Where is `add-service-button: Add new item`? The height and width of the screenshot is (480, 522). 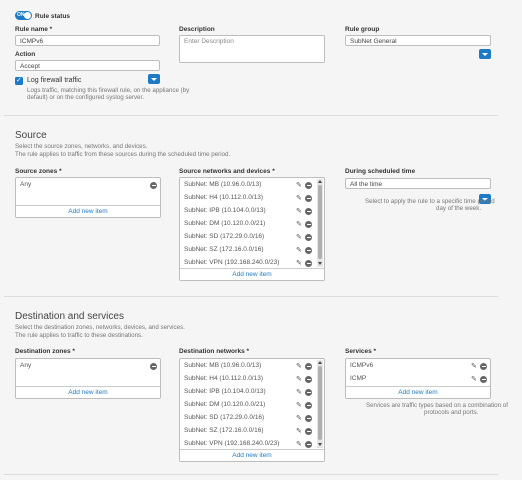
add-service-button: Add new item is located at coordinates (418, 392).